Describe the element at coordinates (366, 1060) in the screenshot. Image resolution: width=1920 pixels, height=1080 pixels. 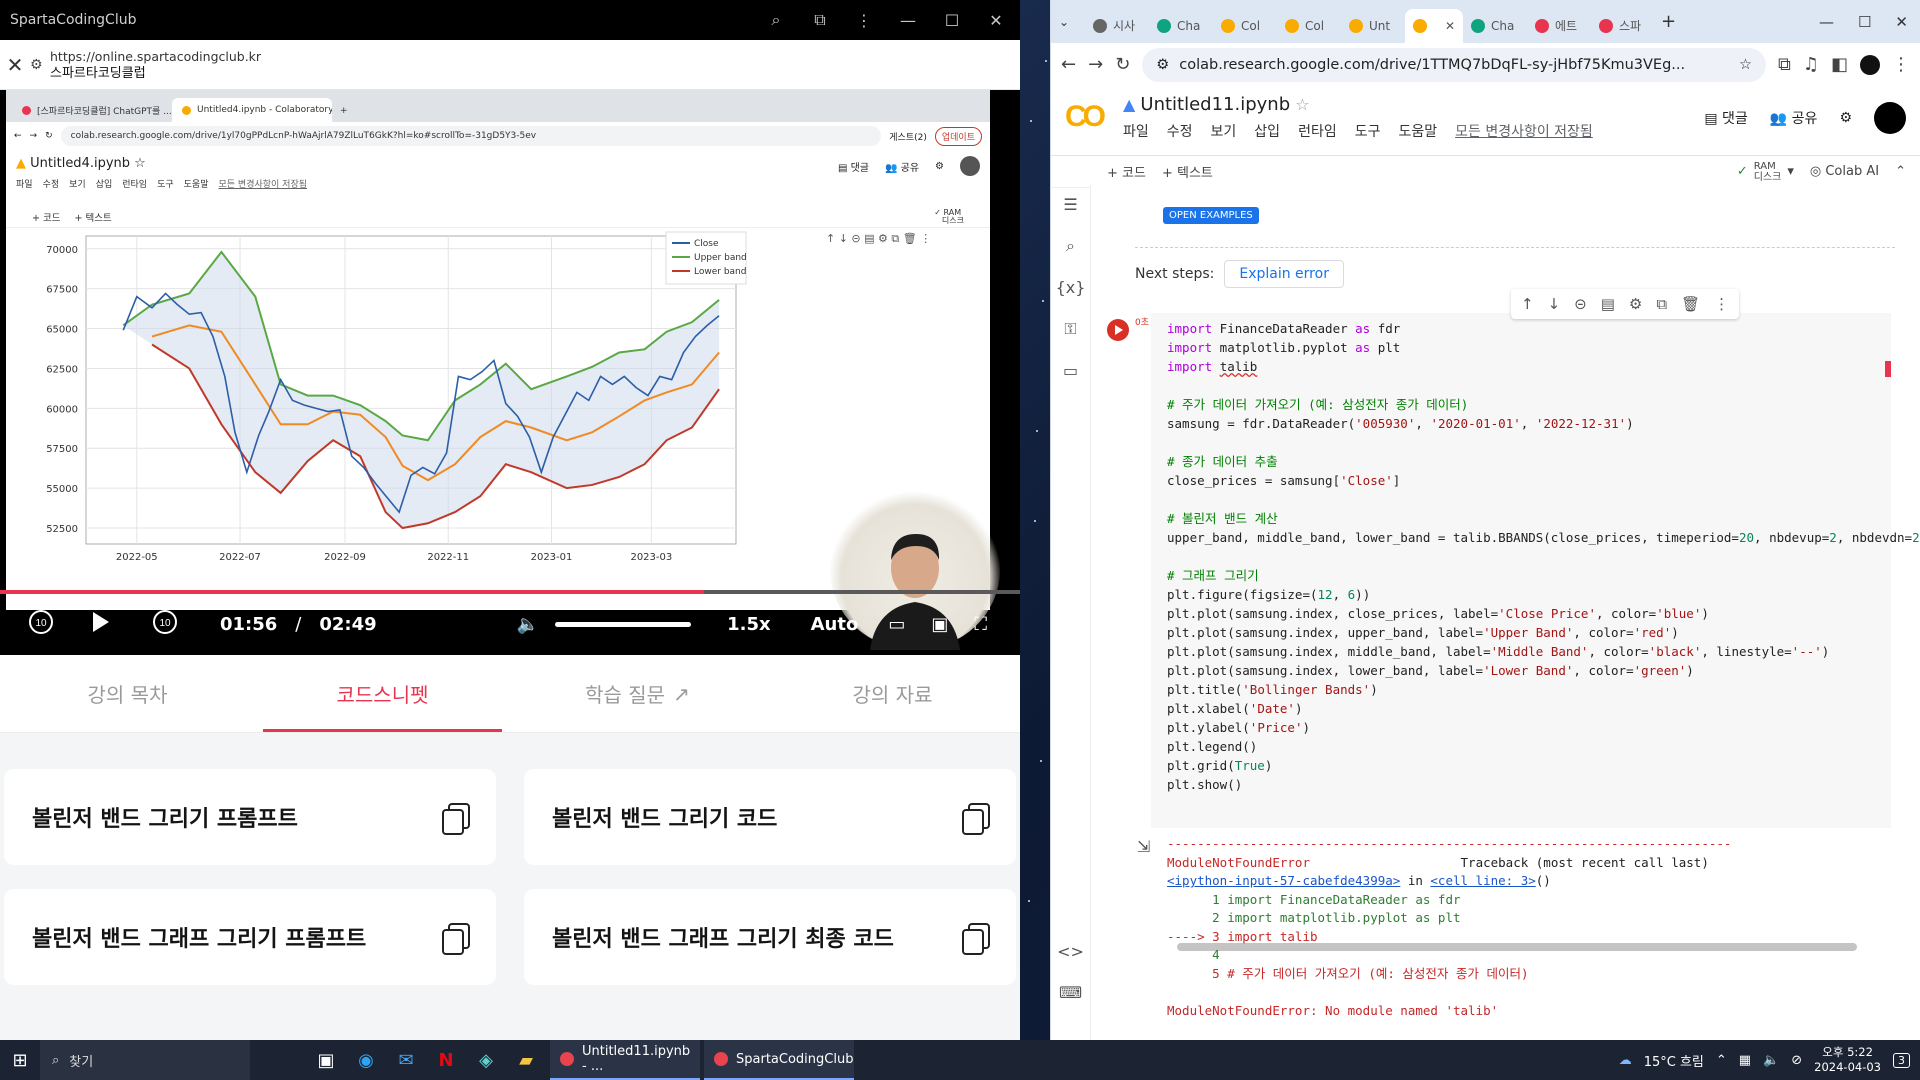
I see `edge-icon: ◉` at that location.